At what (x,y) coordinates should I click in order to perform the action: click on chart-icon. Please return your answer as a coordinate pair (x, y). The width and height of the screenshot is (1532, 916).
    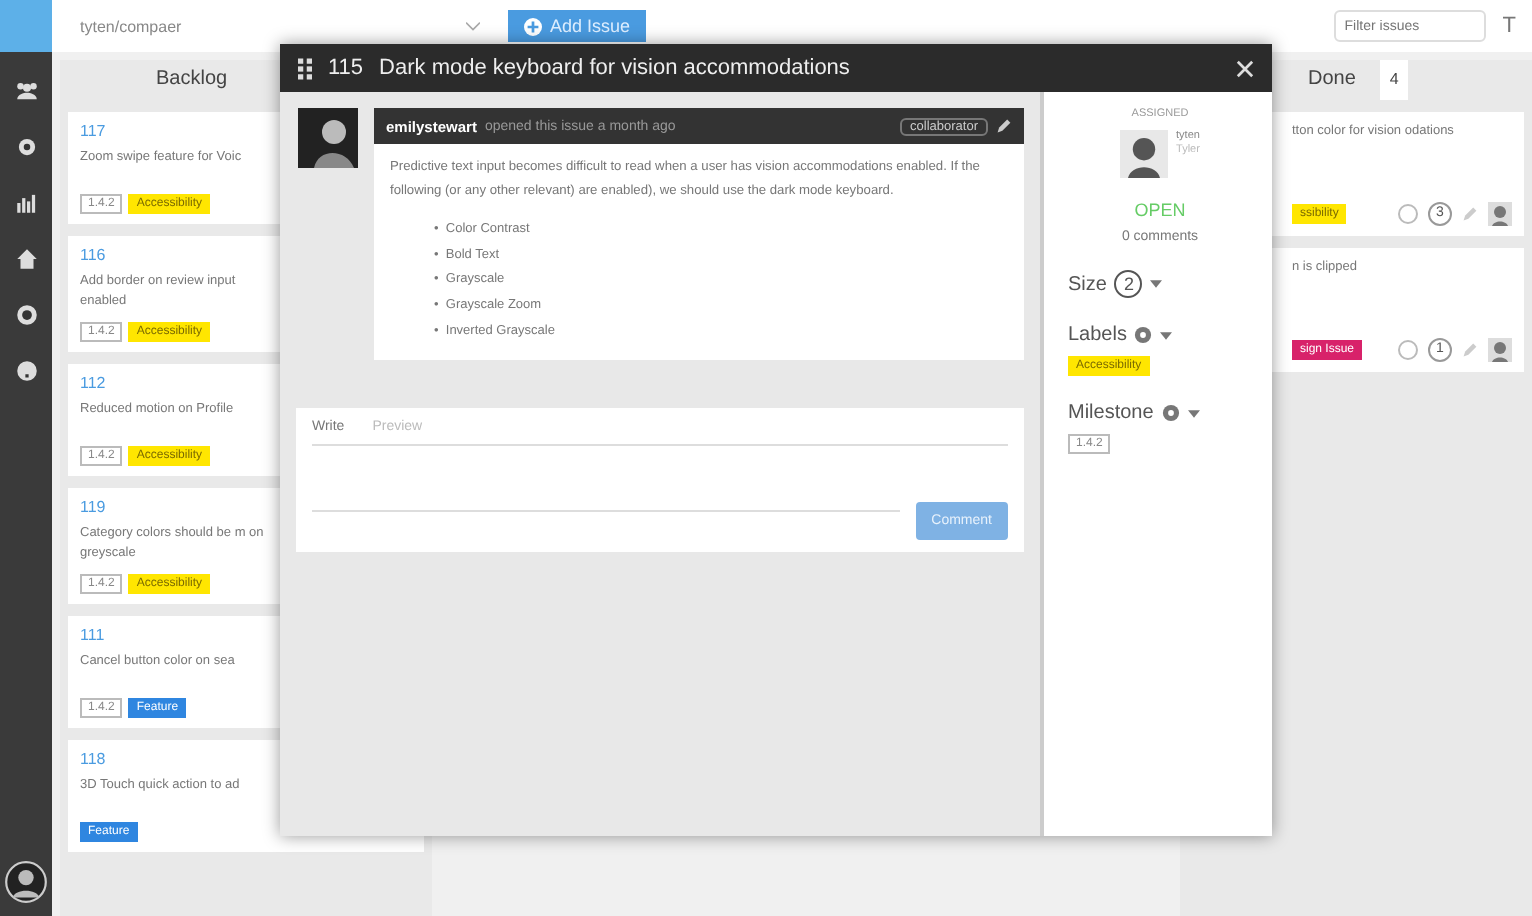
    Looking at the image, I should click on (26, 203).